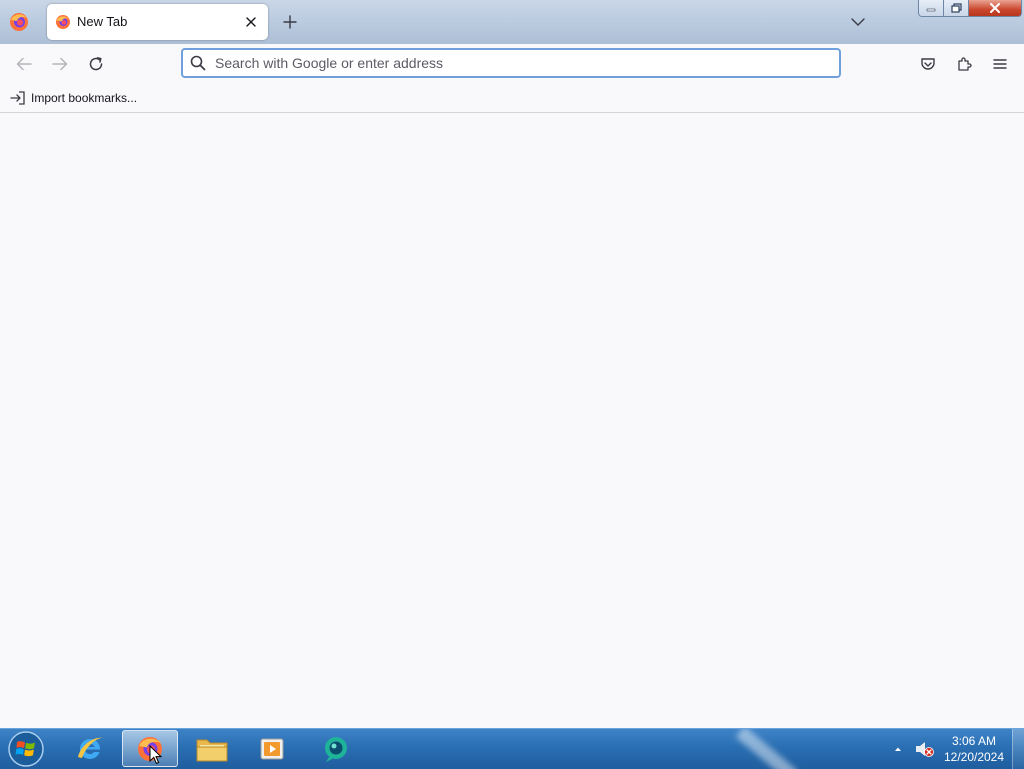 This screenshot has height=769, width=1024. I want to click on show-desktop-button, so click(1018, 749).